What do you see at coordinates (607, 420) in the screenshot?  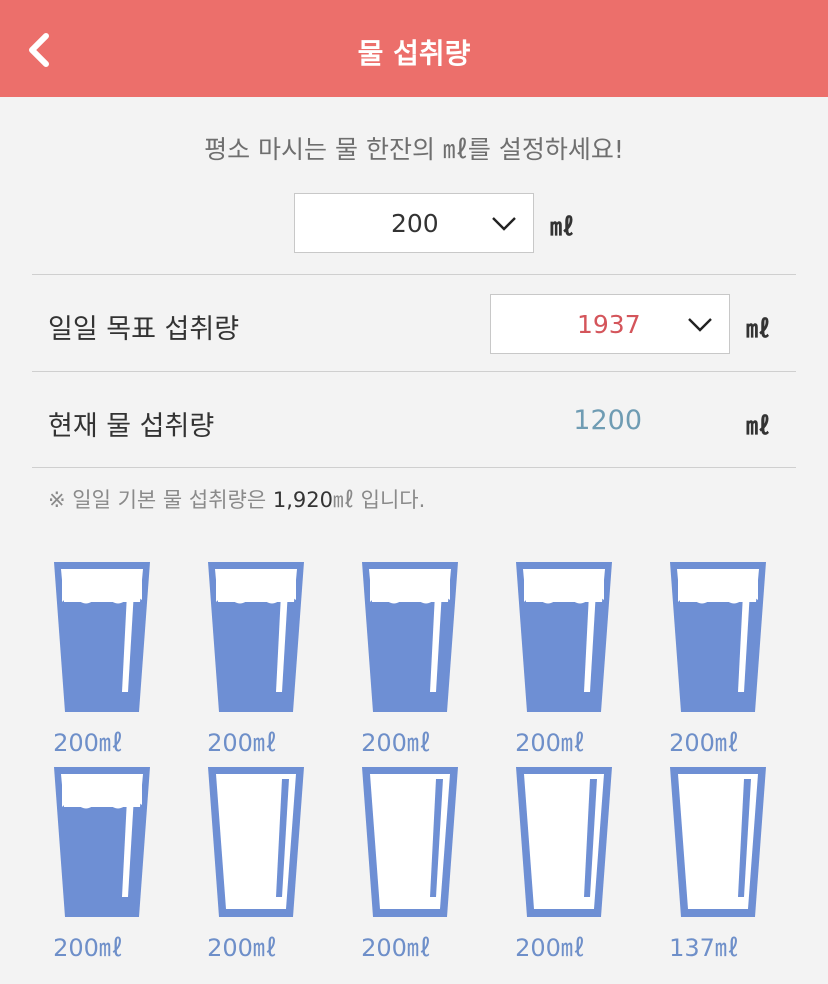 I see `current-intake-value: 1200` at bounding box center [607, 420].